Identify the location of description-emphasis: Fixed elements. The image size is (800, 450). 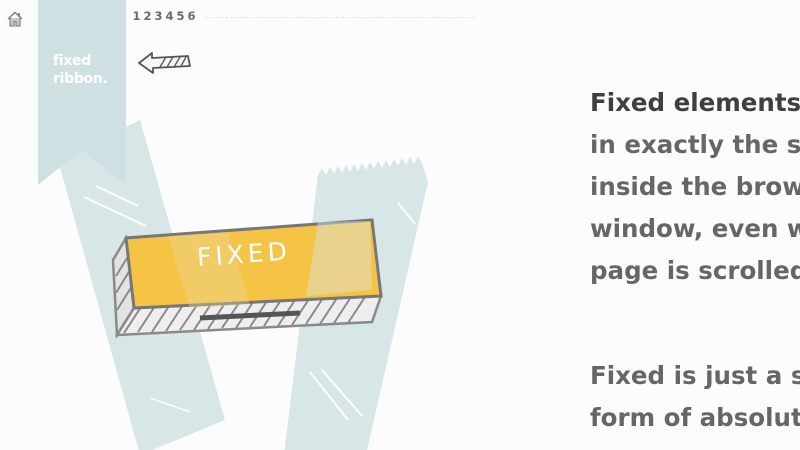
(695, 102).